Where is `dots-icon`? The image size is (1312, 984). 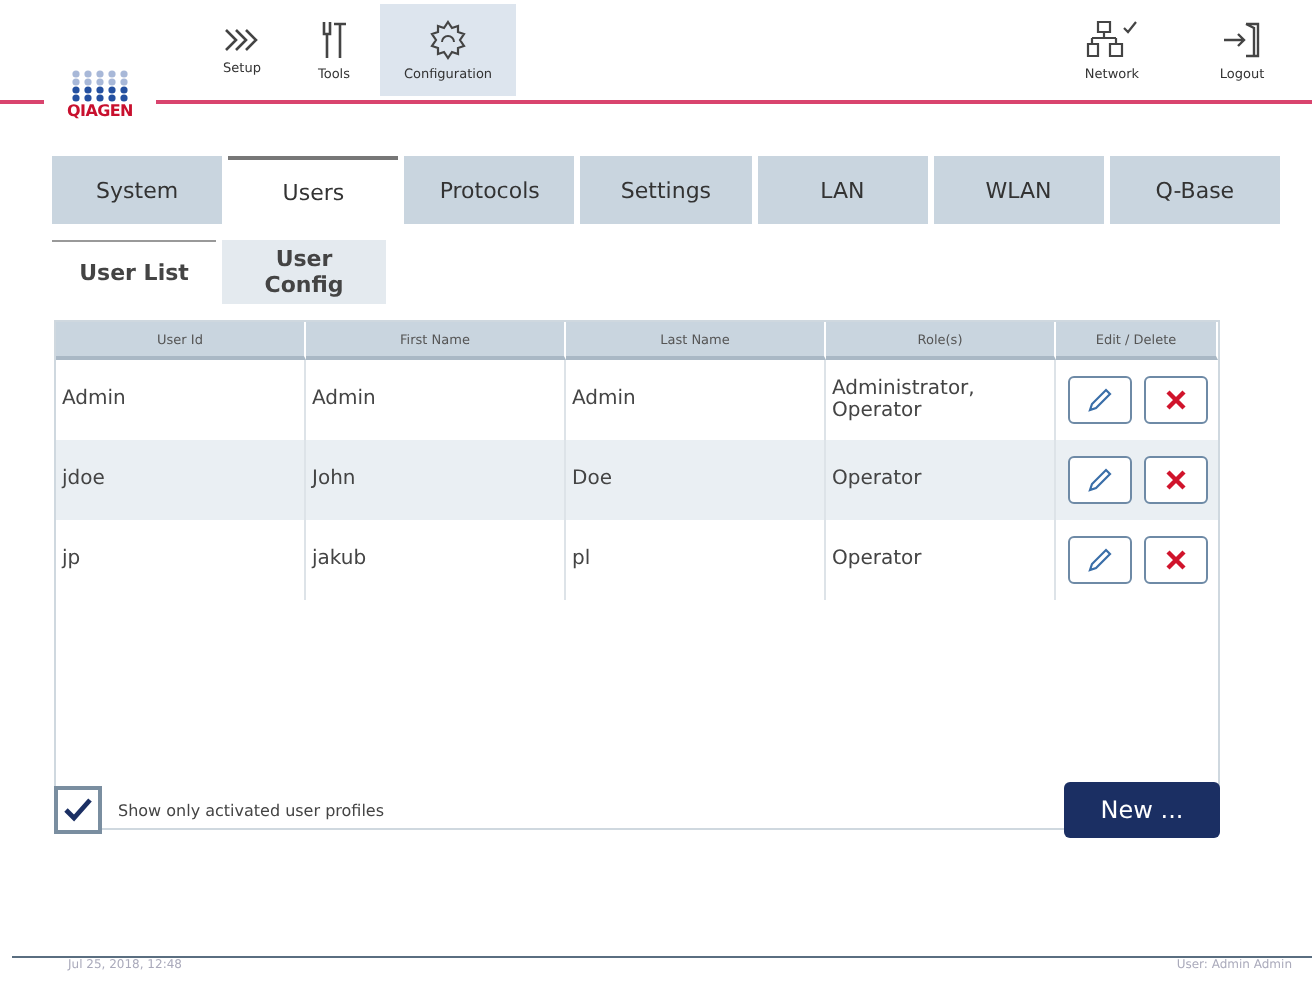
dots-icon is located at coordinates (100, 86).